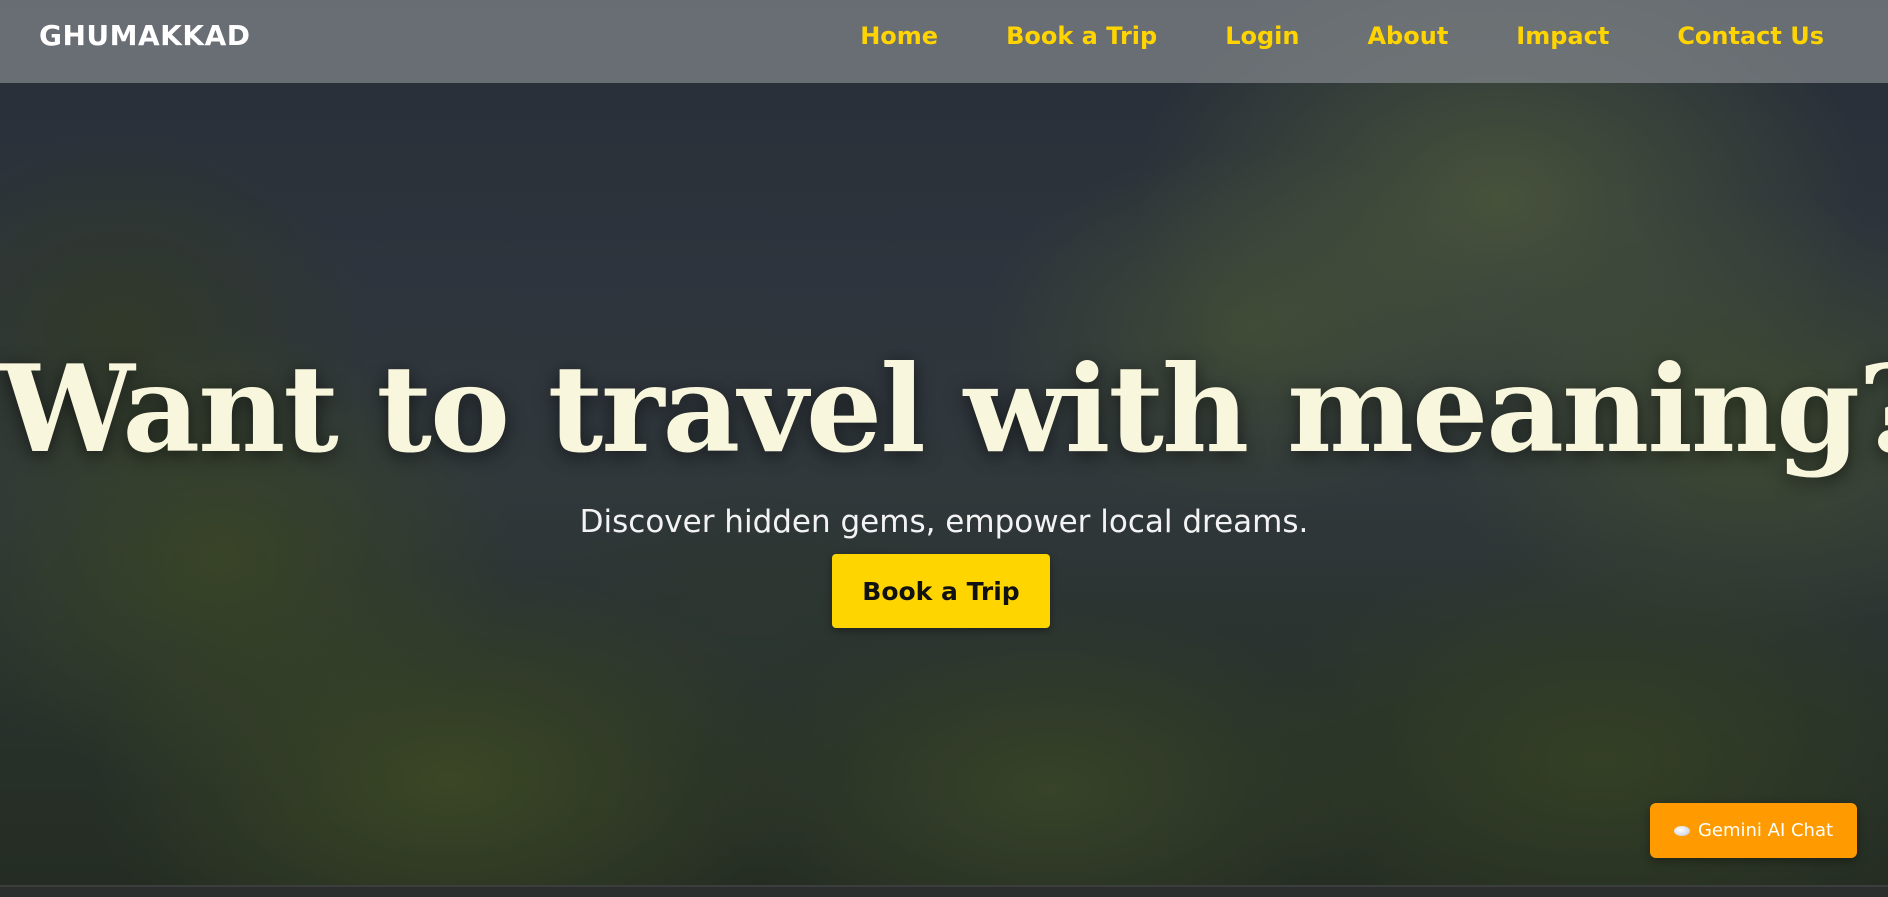 This screenshot has width=1888, height=897. I want to click on nav-link-about: About, so click(1407, 36).